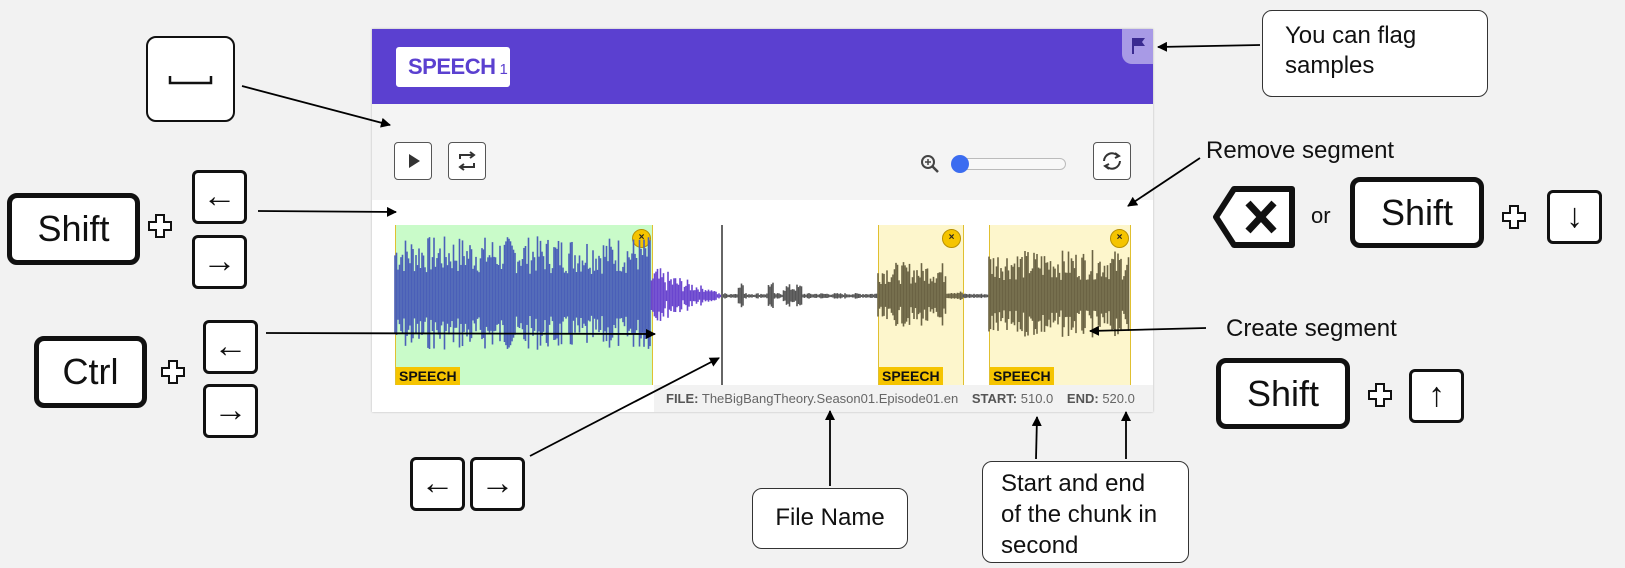 The width and height of the screenshot is (1625, 568). I want to click on refresh-icon, so click(1112, 161).